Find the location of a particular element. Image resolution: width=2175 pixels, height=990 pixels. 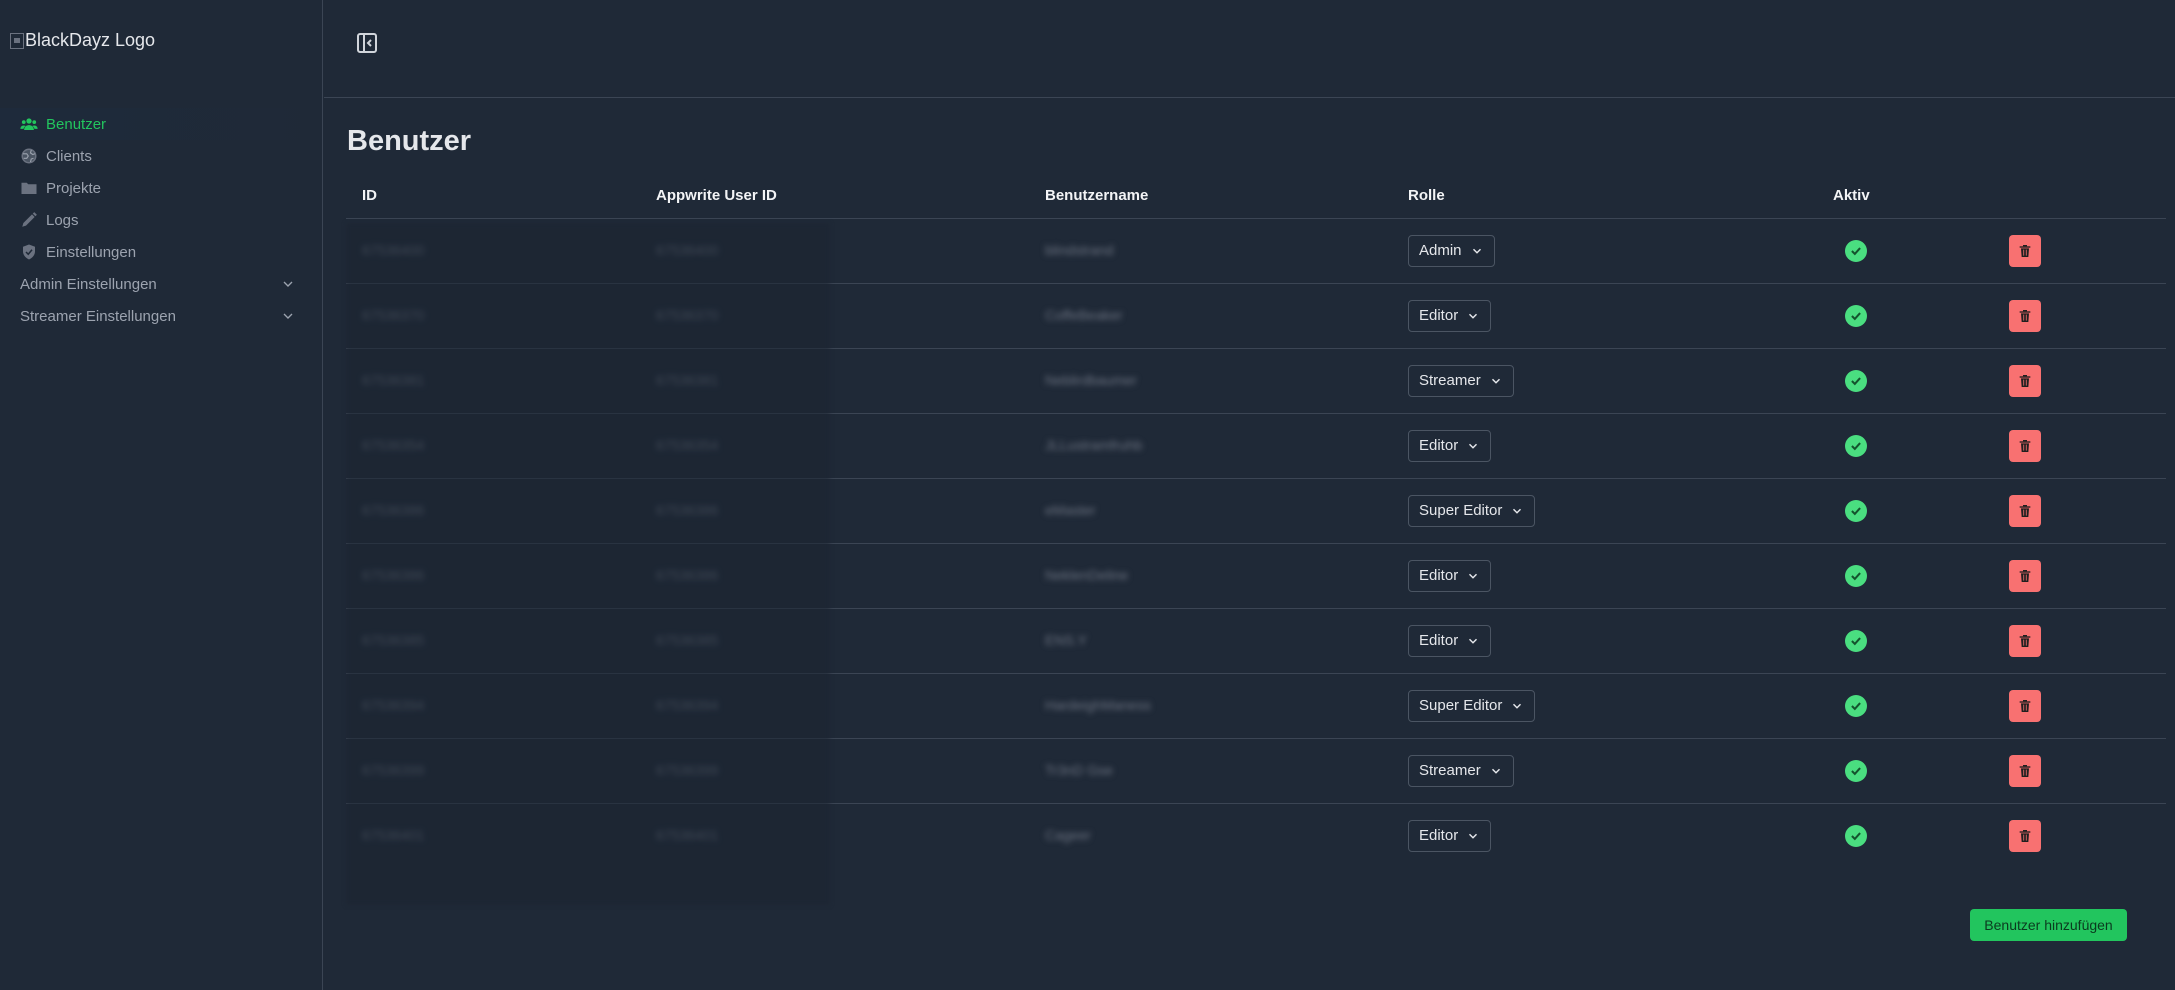

sidebar-item-clients: Clients is located at coordinates (161, 156).